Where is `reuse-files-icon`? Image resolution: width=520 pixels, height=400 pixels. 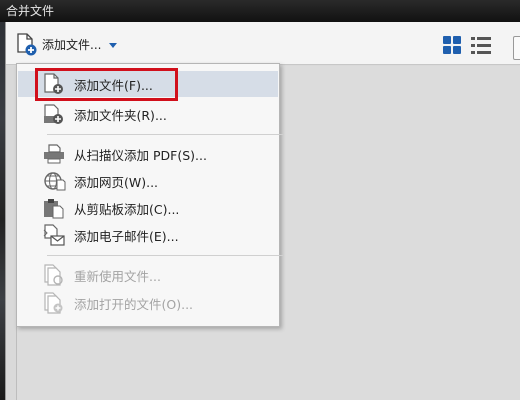 reuse-files-icon is located at coordinates (53, 275).